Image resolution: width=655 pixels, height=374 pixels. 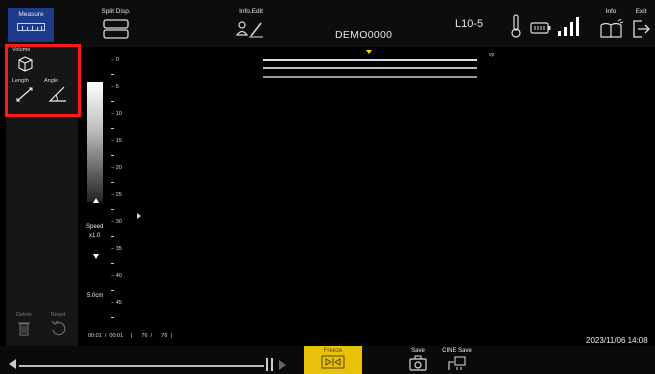 I want to click on exit-icon, so click(x=641, y=29).